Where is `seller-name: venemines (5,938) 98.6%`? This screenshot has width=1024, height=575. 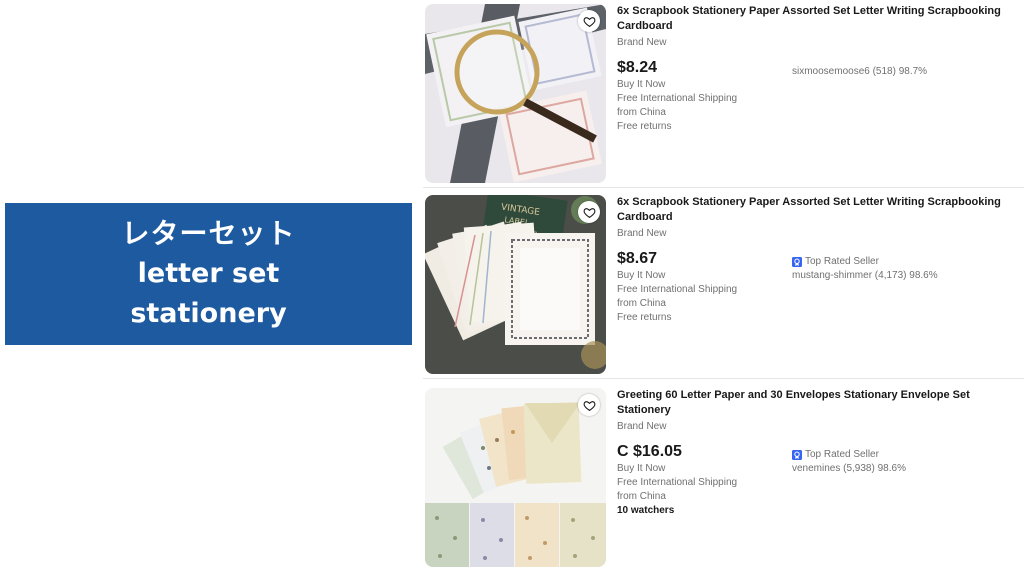 seller-name: venemines (5,938) 98.6% is located at coordinates (849, 468).